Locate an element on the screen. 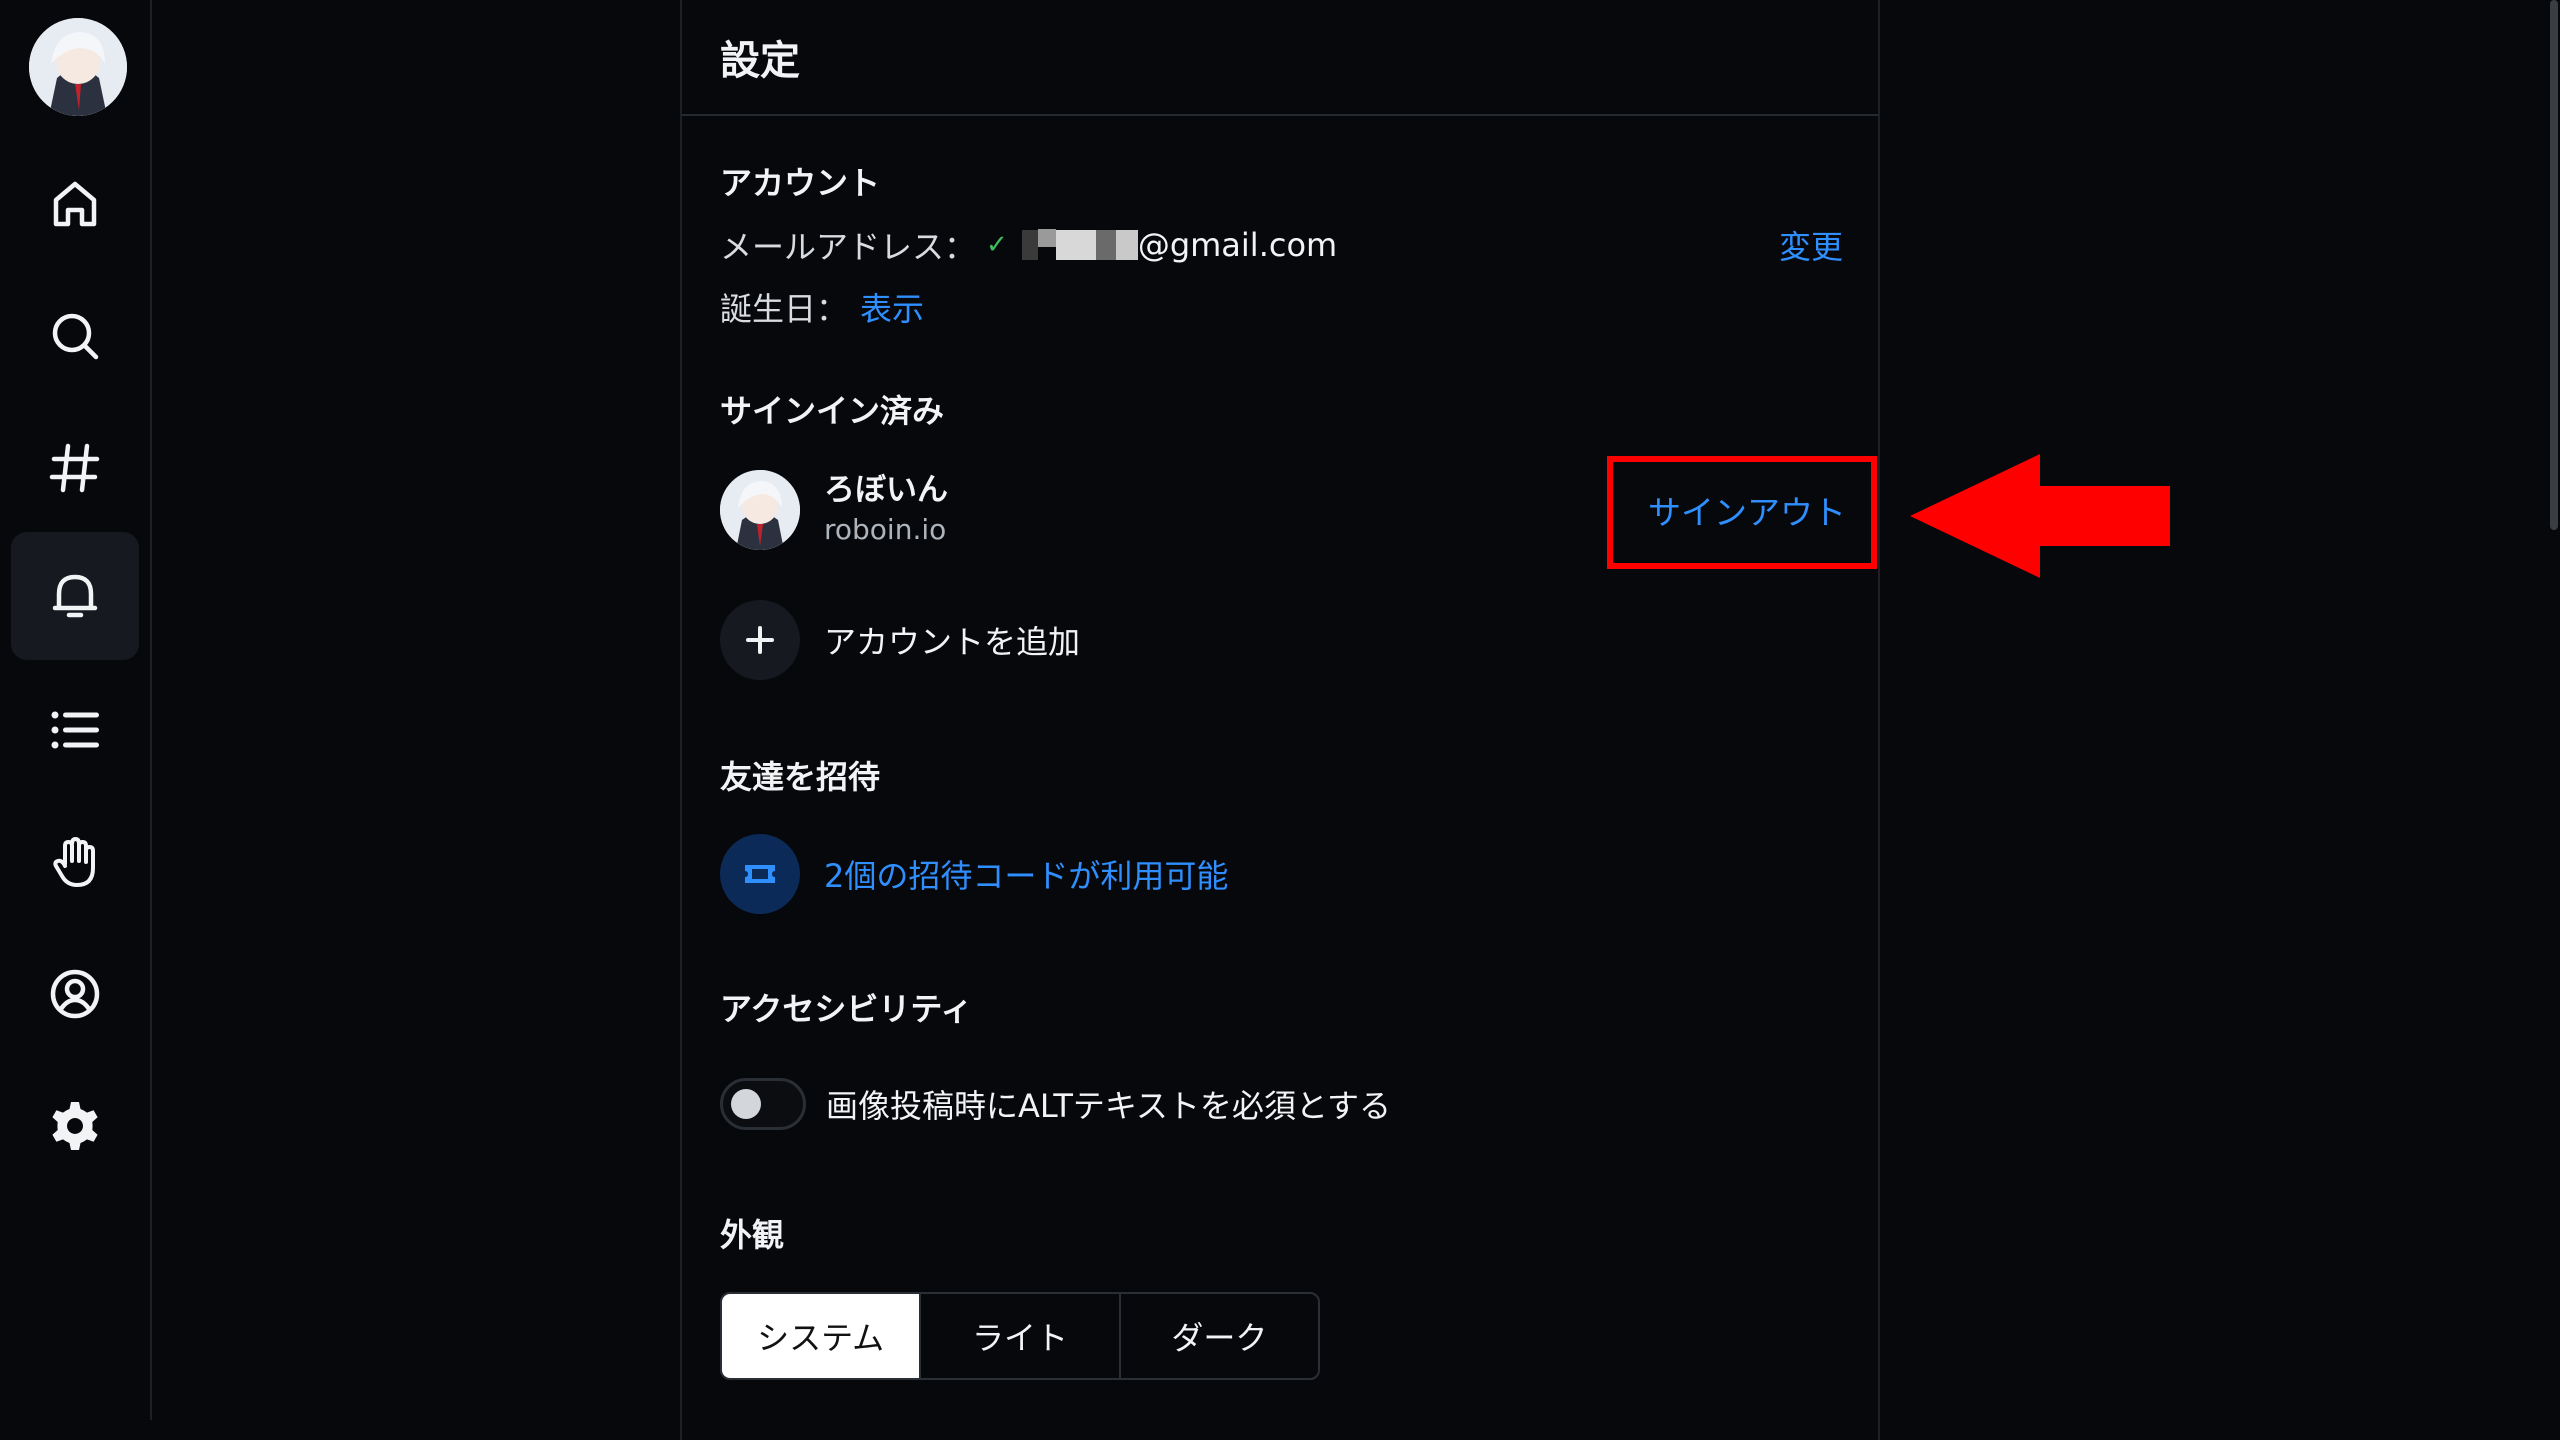 The width and height of the screenshot is (2560, 1440). sign-out-highlight-box is located at coordinates (1742, 512).